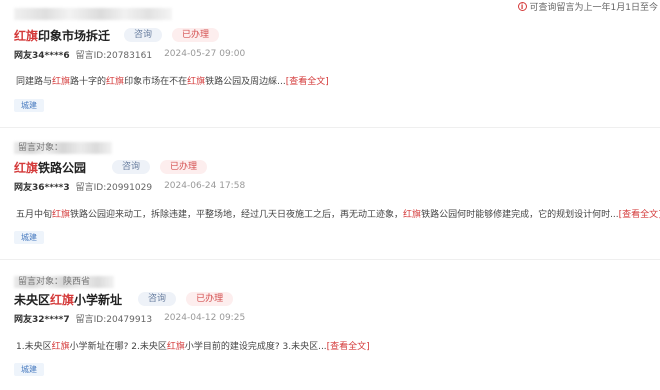 The height and width of the screenshot is (390, 660). What do you see at coordinates (205, 318) in the screenshot?
I see `message-date: 2024-04-12 09:25` at bounding box center [205, 318].